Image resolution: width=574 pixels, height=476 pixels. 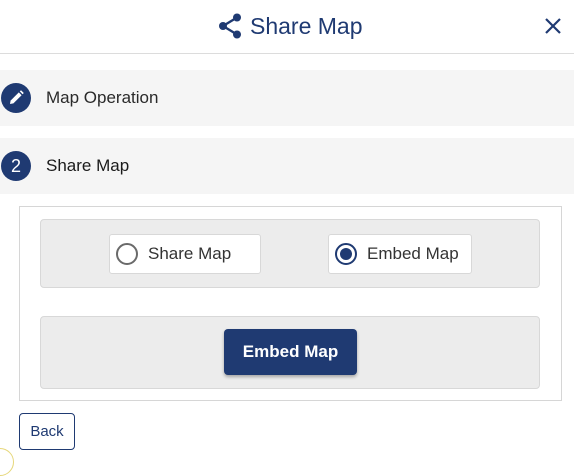 I want to click on embed-map-button: Embed Map, so click(x=290, y=352).